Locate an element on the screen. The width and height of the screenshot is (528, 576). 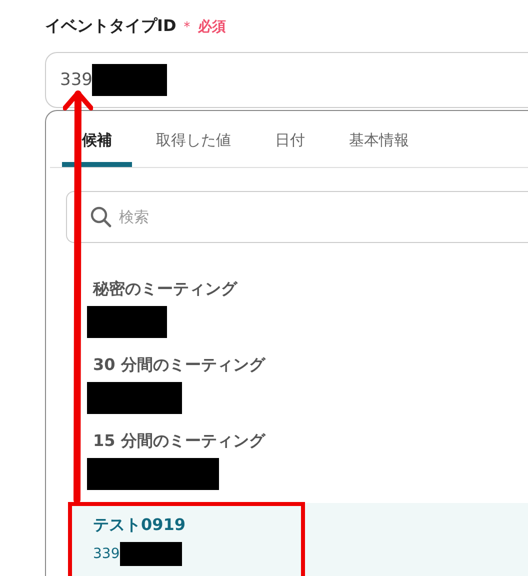
redaction-block is located at coordinates (151, 554).